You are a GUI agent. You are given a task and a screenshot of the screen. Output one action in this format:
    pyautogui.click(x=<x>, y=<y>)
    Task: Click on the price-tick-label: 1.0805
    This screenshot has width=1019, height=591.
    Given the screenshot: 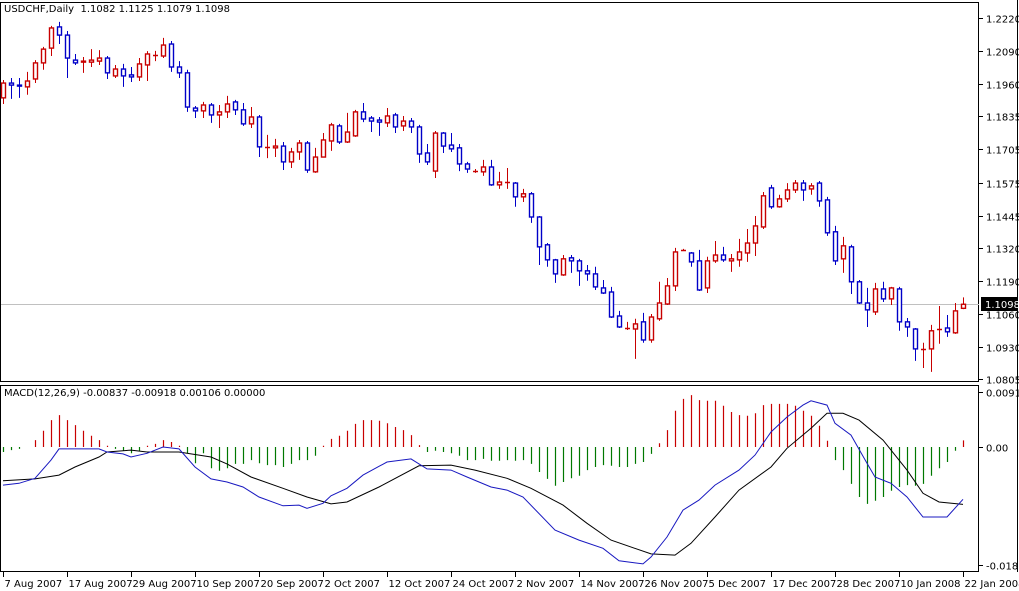 What is the action you would take?
    pyautogui.click(x=1002, y=381)
    